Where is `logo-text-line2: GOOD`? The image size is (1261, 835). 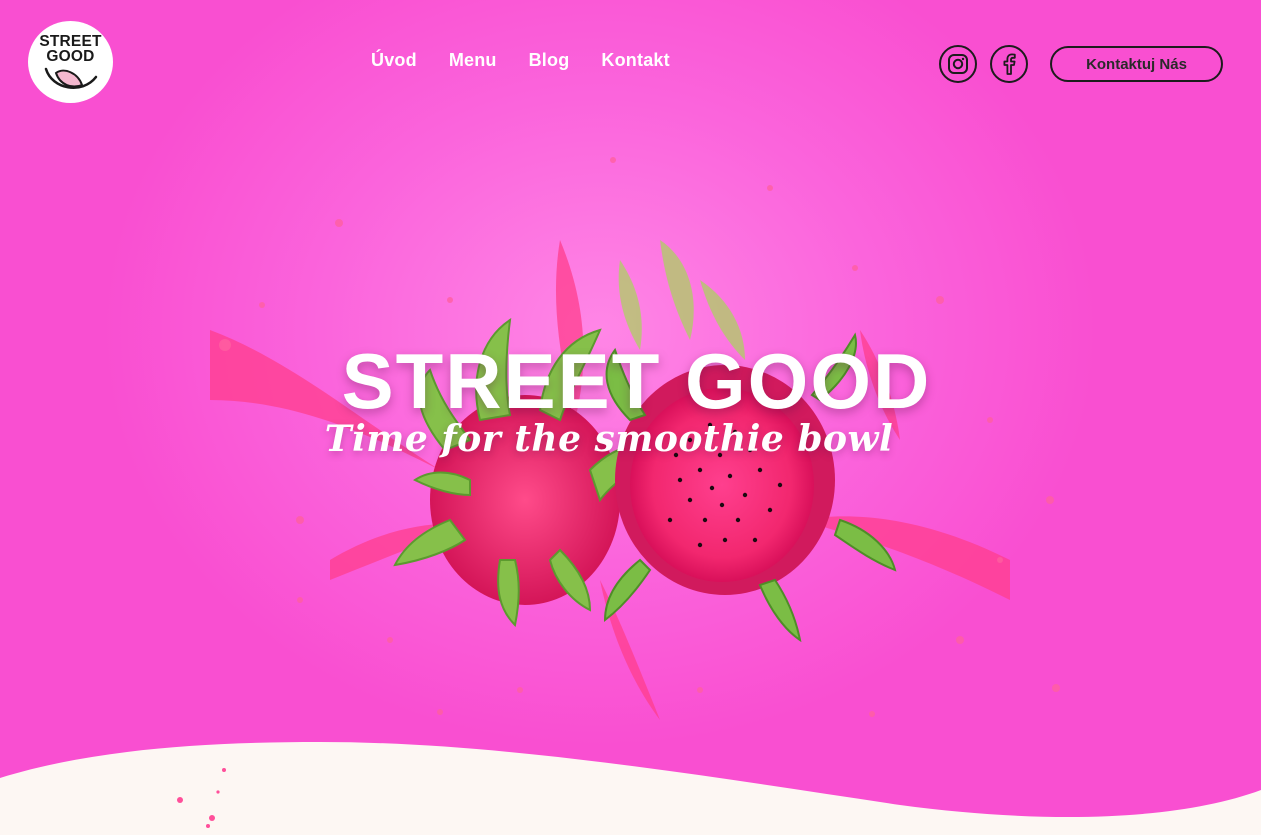
logo-text-line2: GOOD is located at coordinates (70, 56).